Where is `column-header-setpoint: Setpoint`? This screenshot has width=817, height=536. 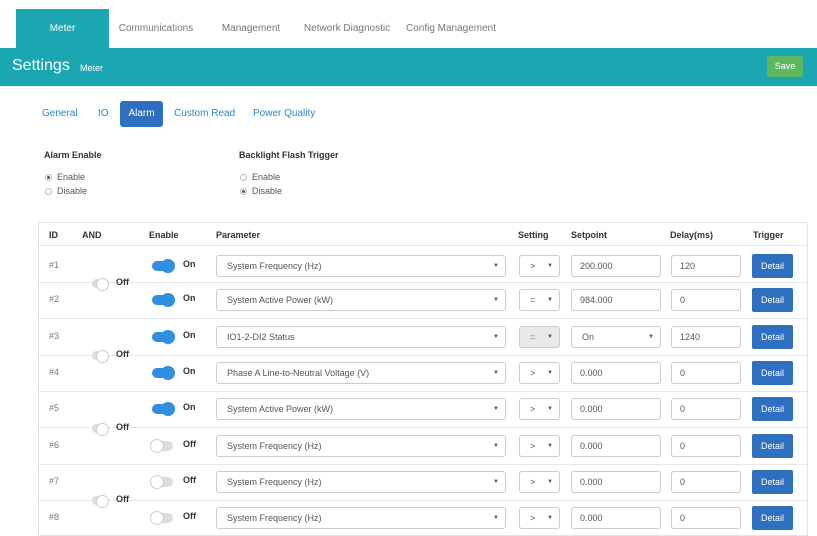
column-header-setpoint: Setpoint is located at coordinates (589, 235).